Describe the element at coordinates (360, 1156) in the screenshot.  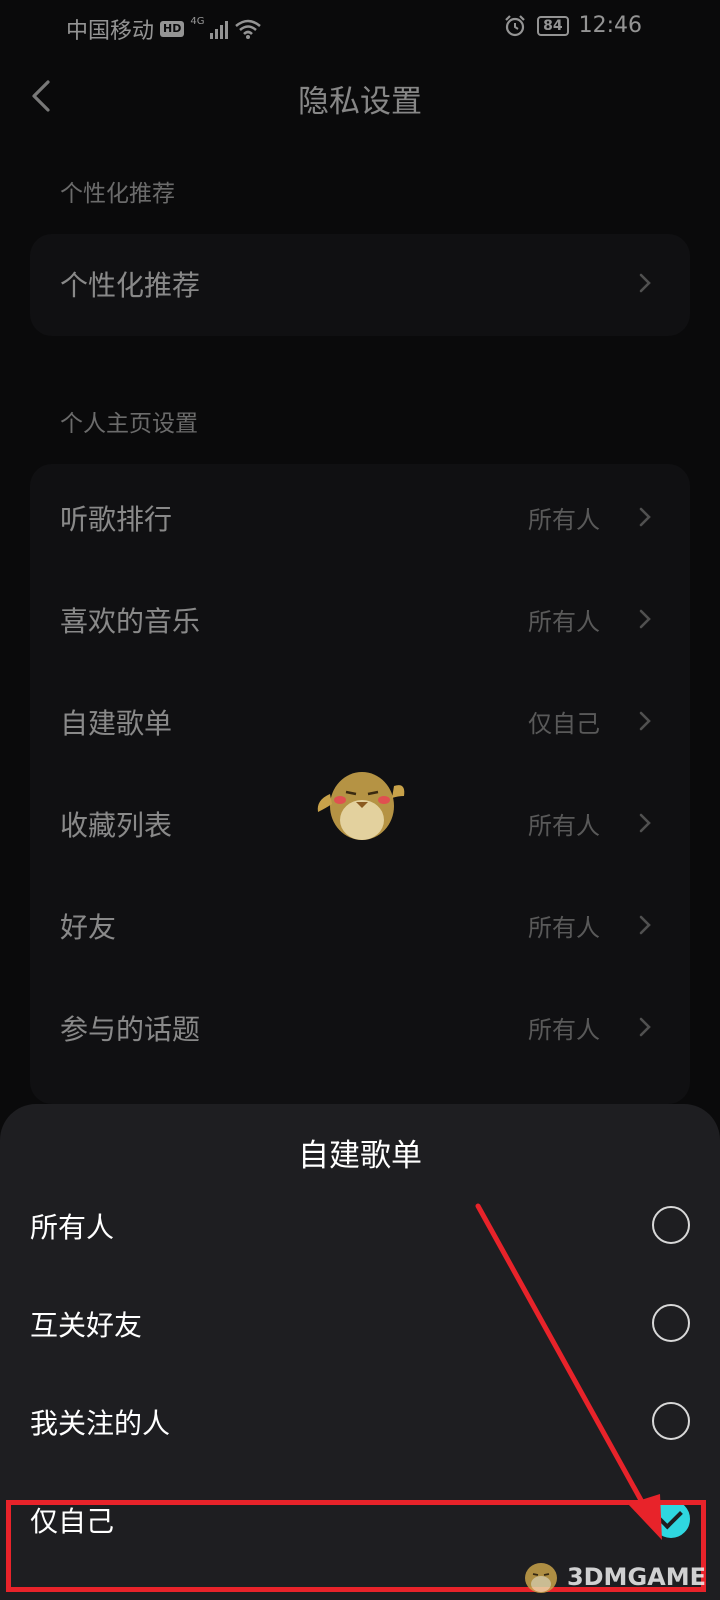
I see `sheet-title: 自建歌单` at that location.